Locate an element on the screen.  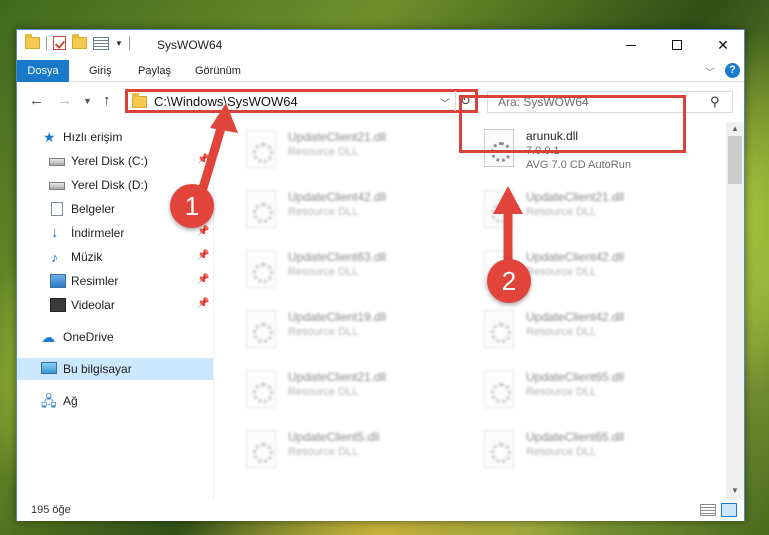
highlight-box is located at coordinates (572, 124).